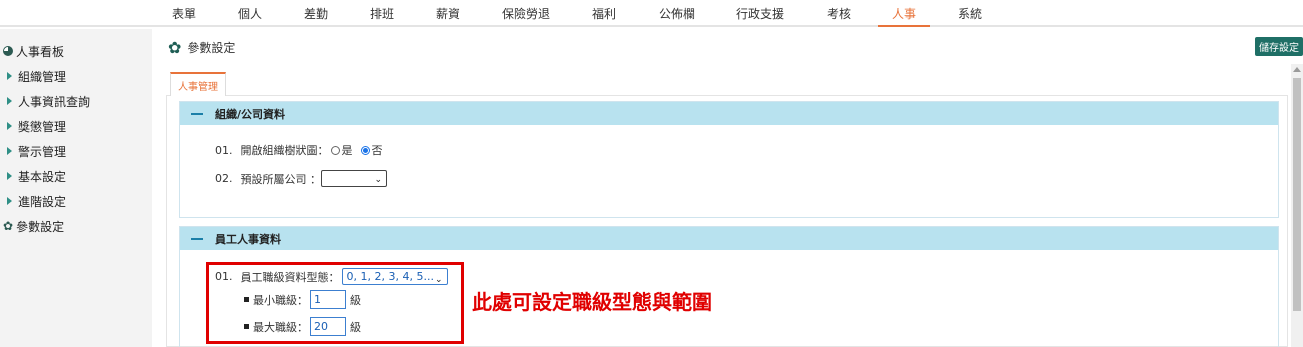 The height and width of the screenshot is (347, 1303). Describe the element at coordinates (1297, 69) in the screenshot. I see `scroll-up-arrow-icon` at that location.